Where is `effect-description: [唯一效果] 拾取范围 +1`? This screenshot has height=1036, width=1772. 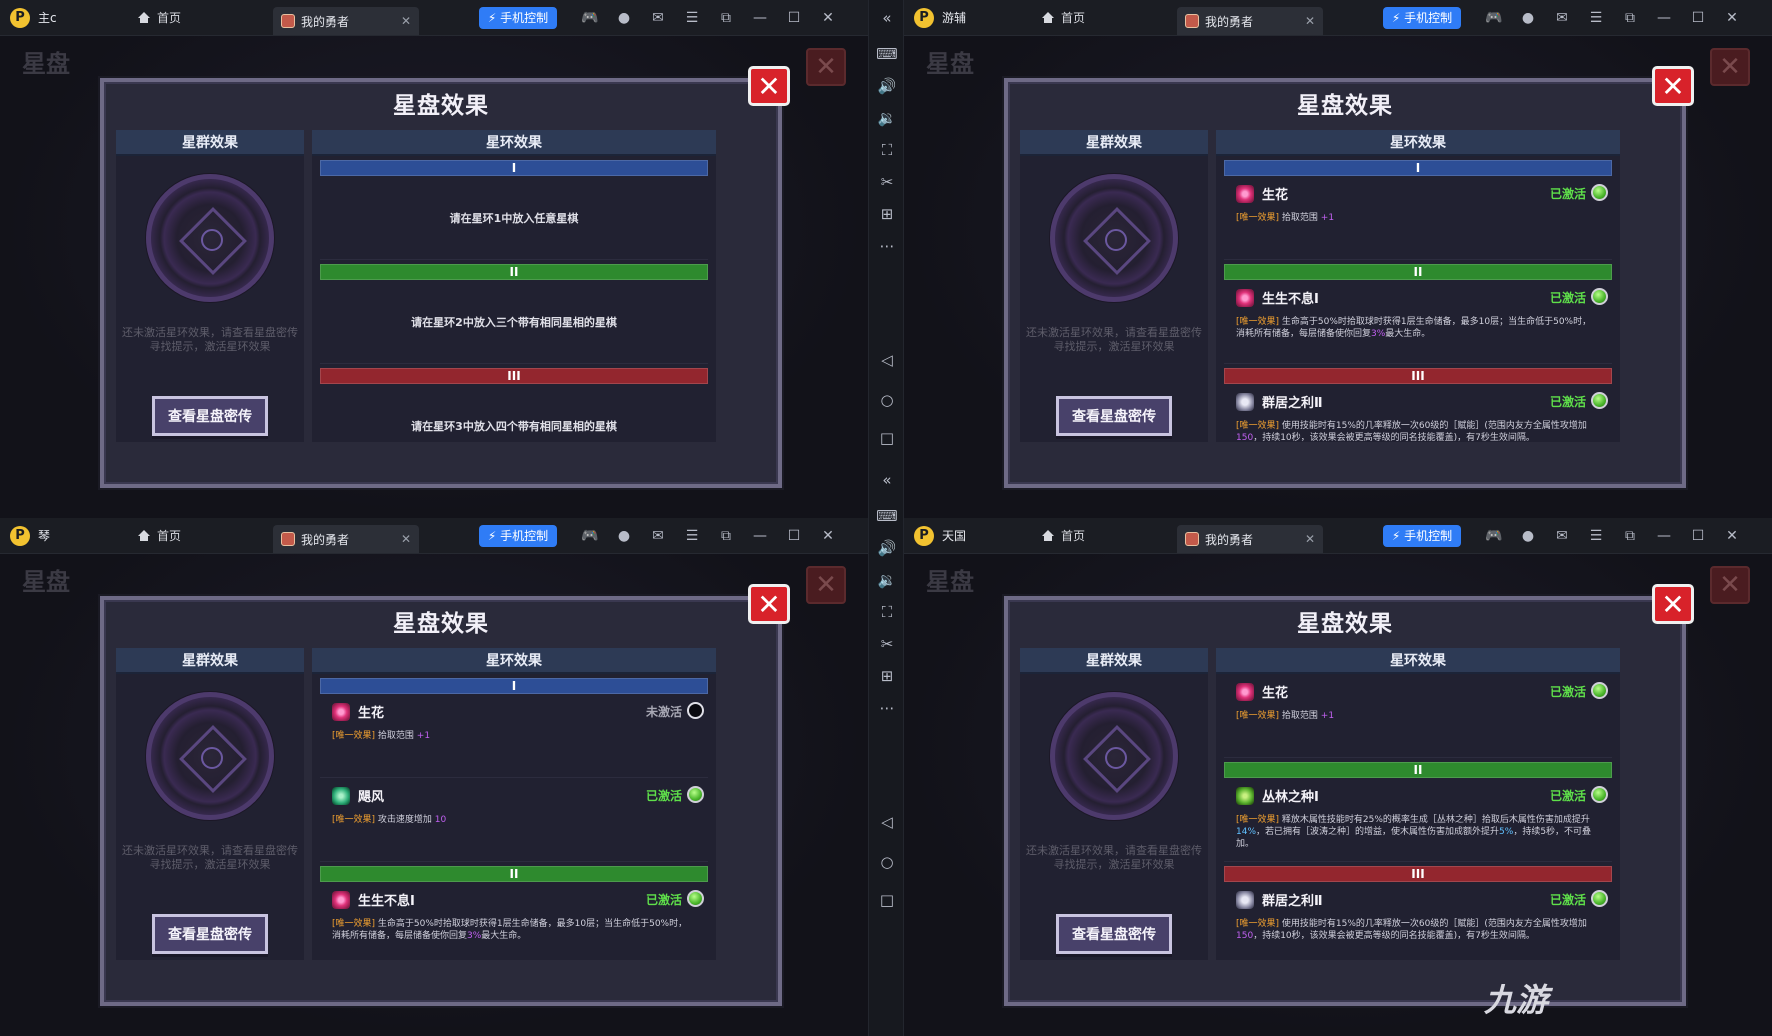 effect-description: [唯一效果] 拾取范围 +1 is located at coordinates (1416, 218).